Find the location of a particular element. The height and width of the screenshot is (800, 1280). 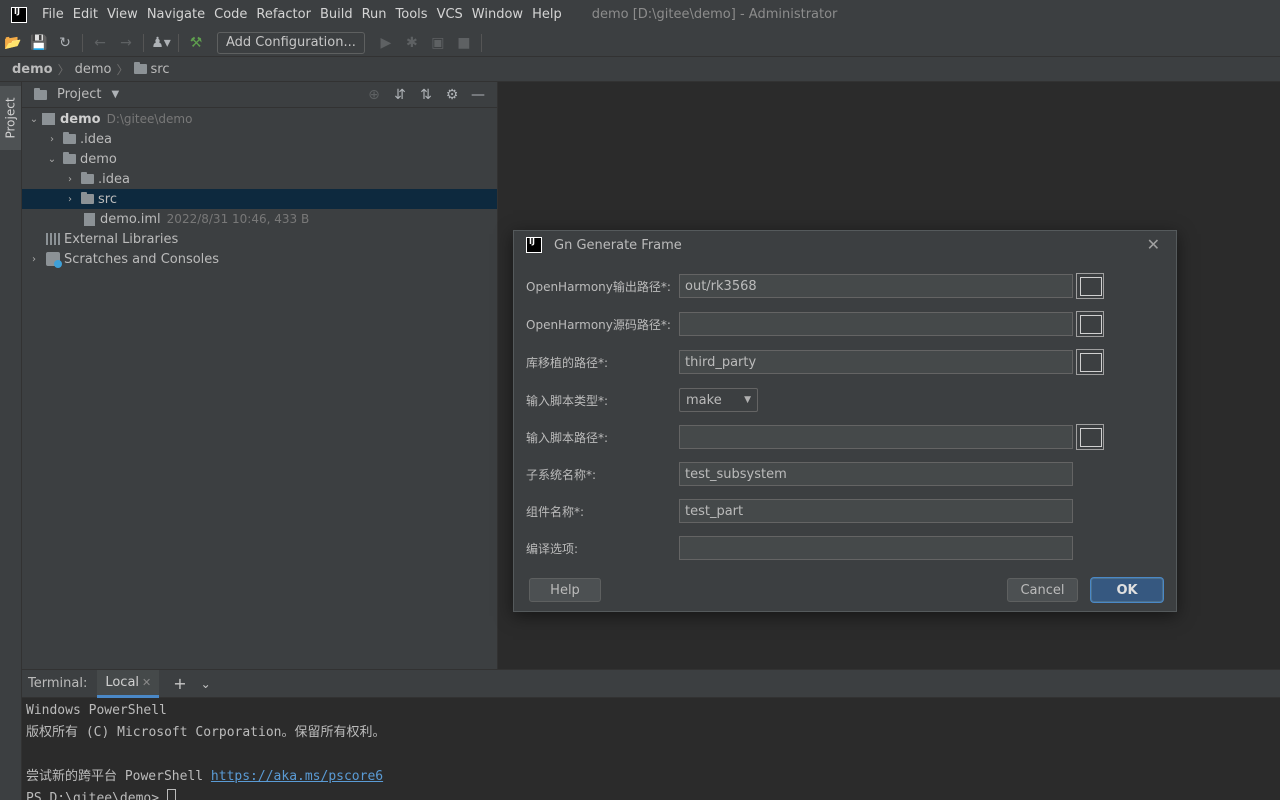

terminal-tab-label: Local is located at coordinates (122, 682).